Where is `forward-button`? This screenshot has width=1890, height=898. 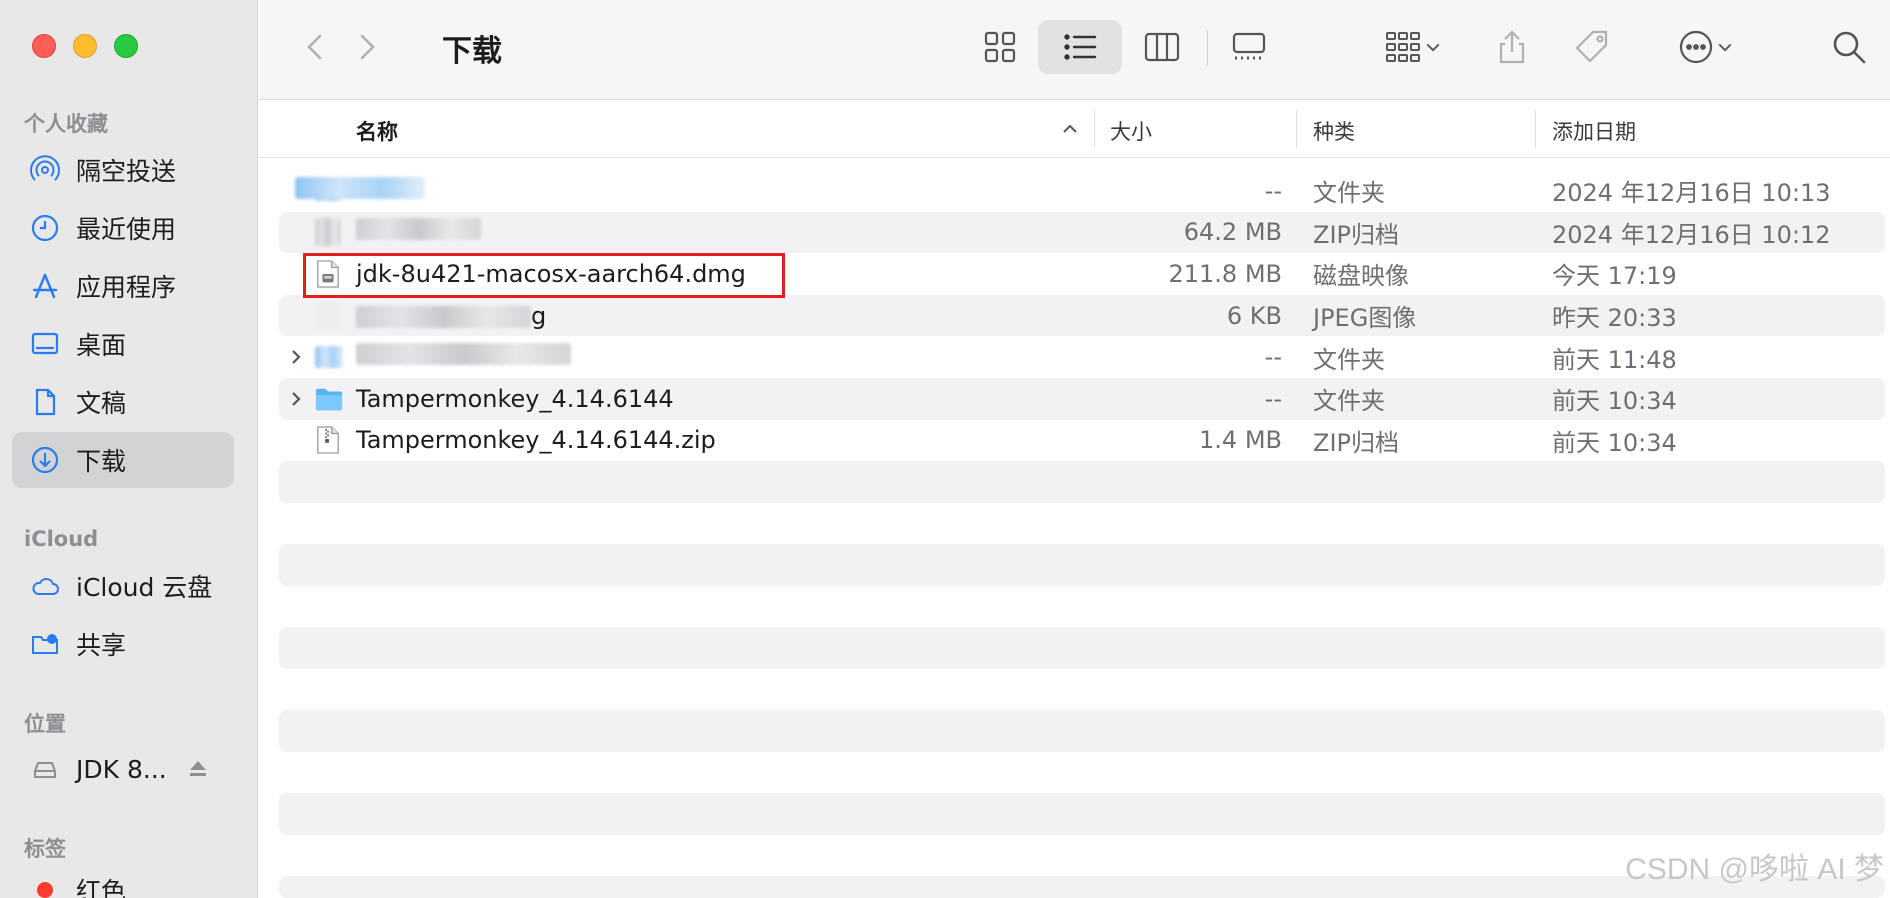 forward-button is located at coordinates (367, 47).